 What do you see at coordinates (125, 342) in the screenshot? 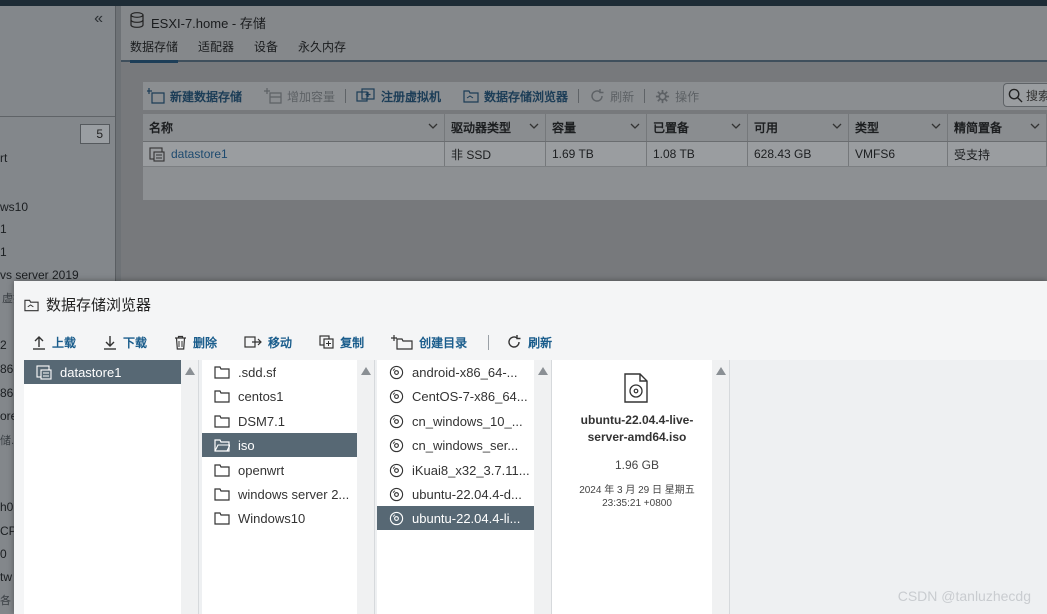
I see `download-button: 下载` at bounding box center [125, 342].